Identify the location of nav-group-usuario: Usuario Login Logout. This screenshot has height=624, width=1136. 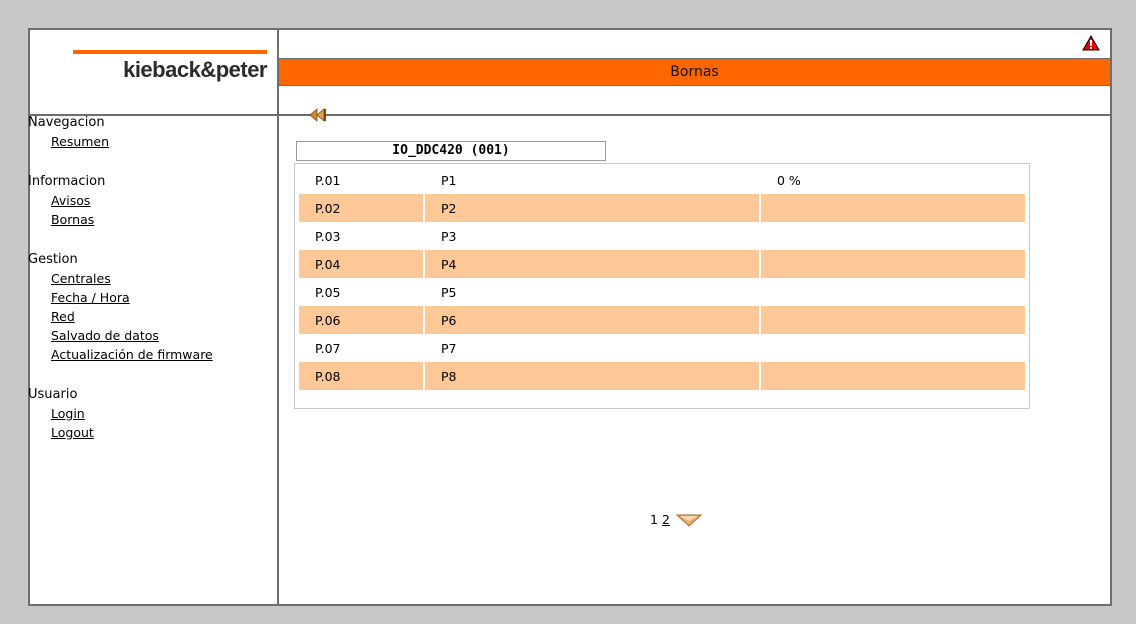
(135, 414).